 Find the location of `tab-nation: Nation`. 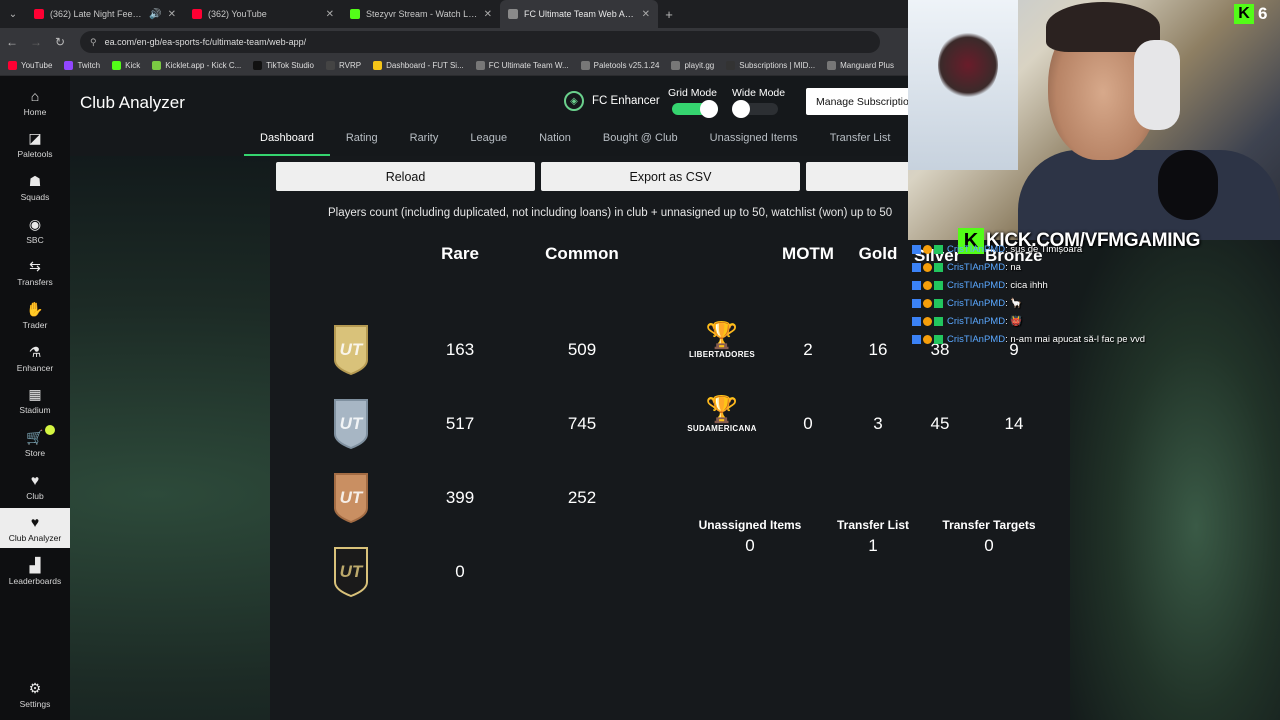

tab-nation: Nation is located at coordinates (555, 142).